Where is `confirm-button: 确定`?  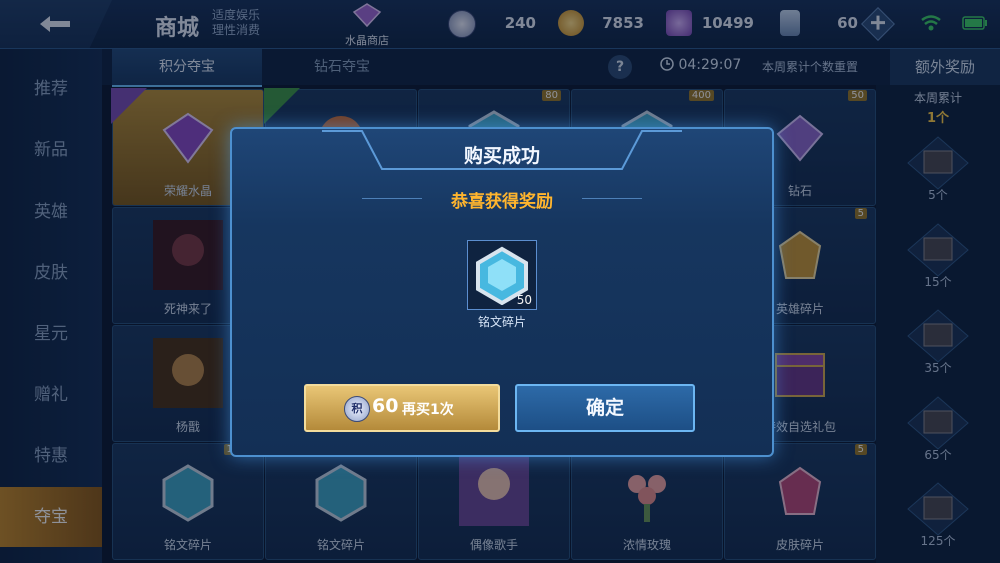 confirm-button: 确定 is located at coordinates (605, 408).